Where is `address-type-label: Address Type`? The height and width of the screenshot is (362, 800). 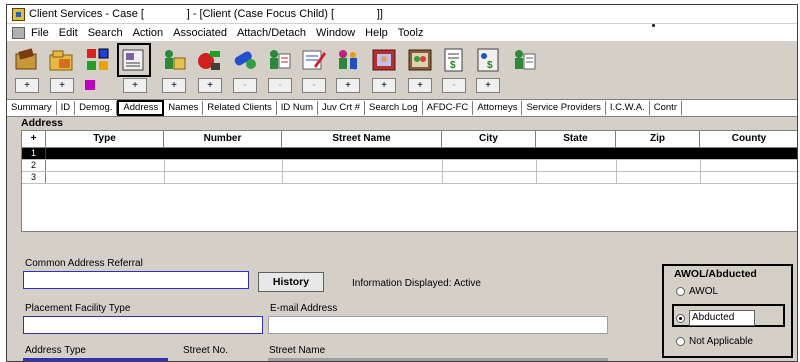
address-type-label: Address Type is located at coordinates (55, 350).